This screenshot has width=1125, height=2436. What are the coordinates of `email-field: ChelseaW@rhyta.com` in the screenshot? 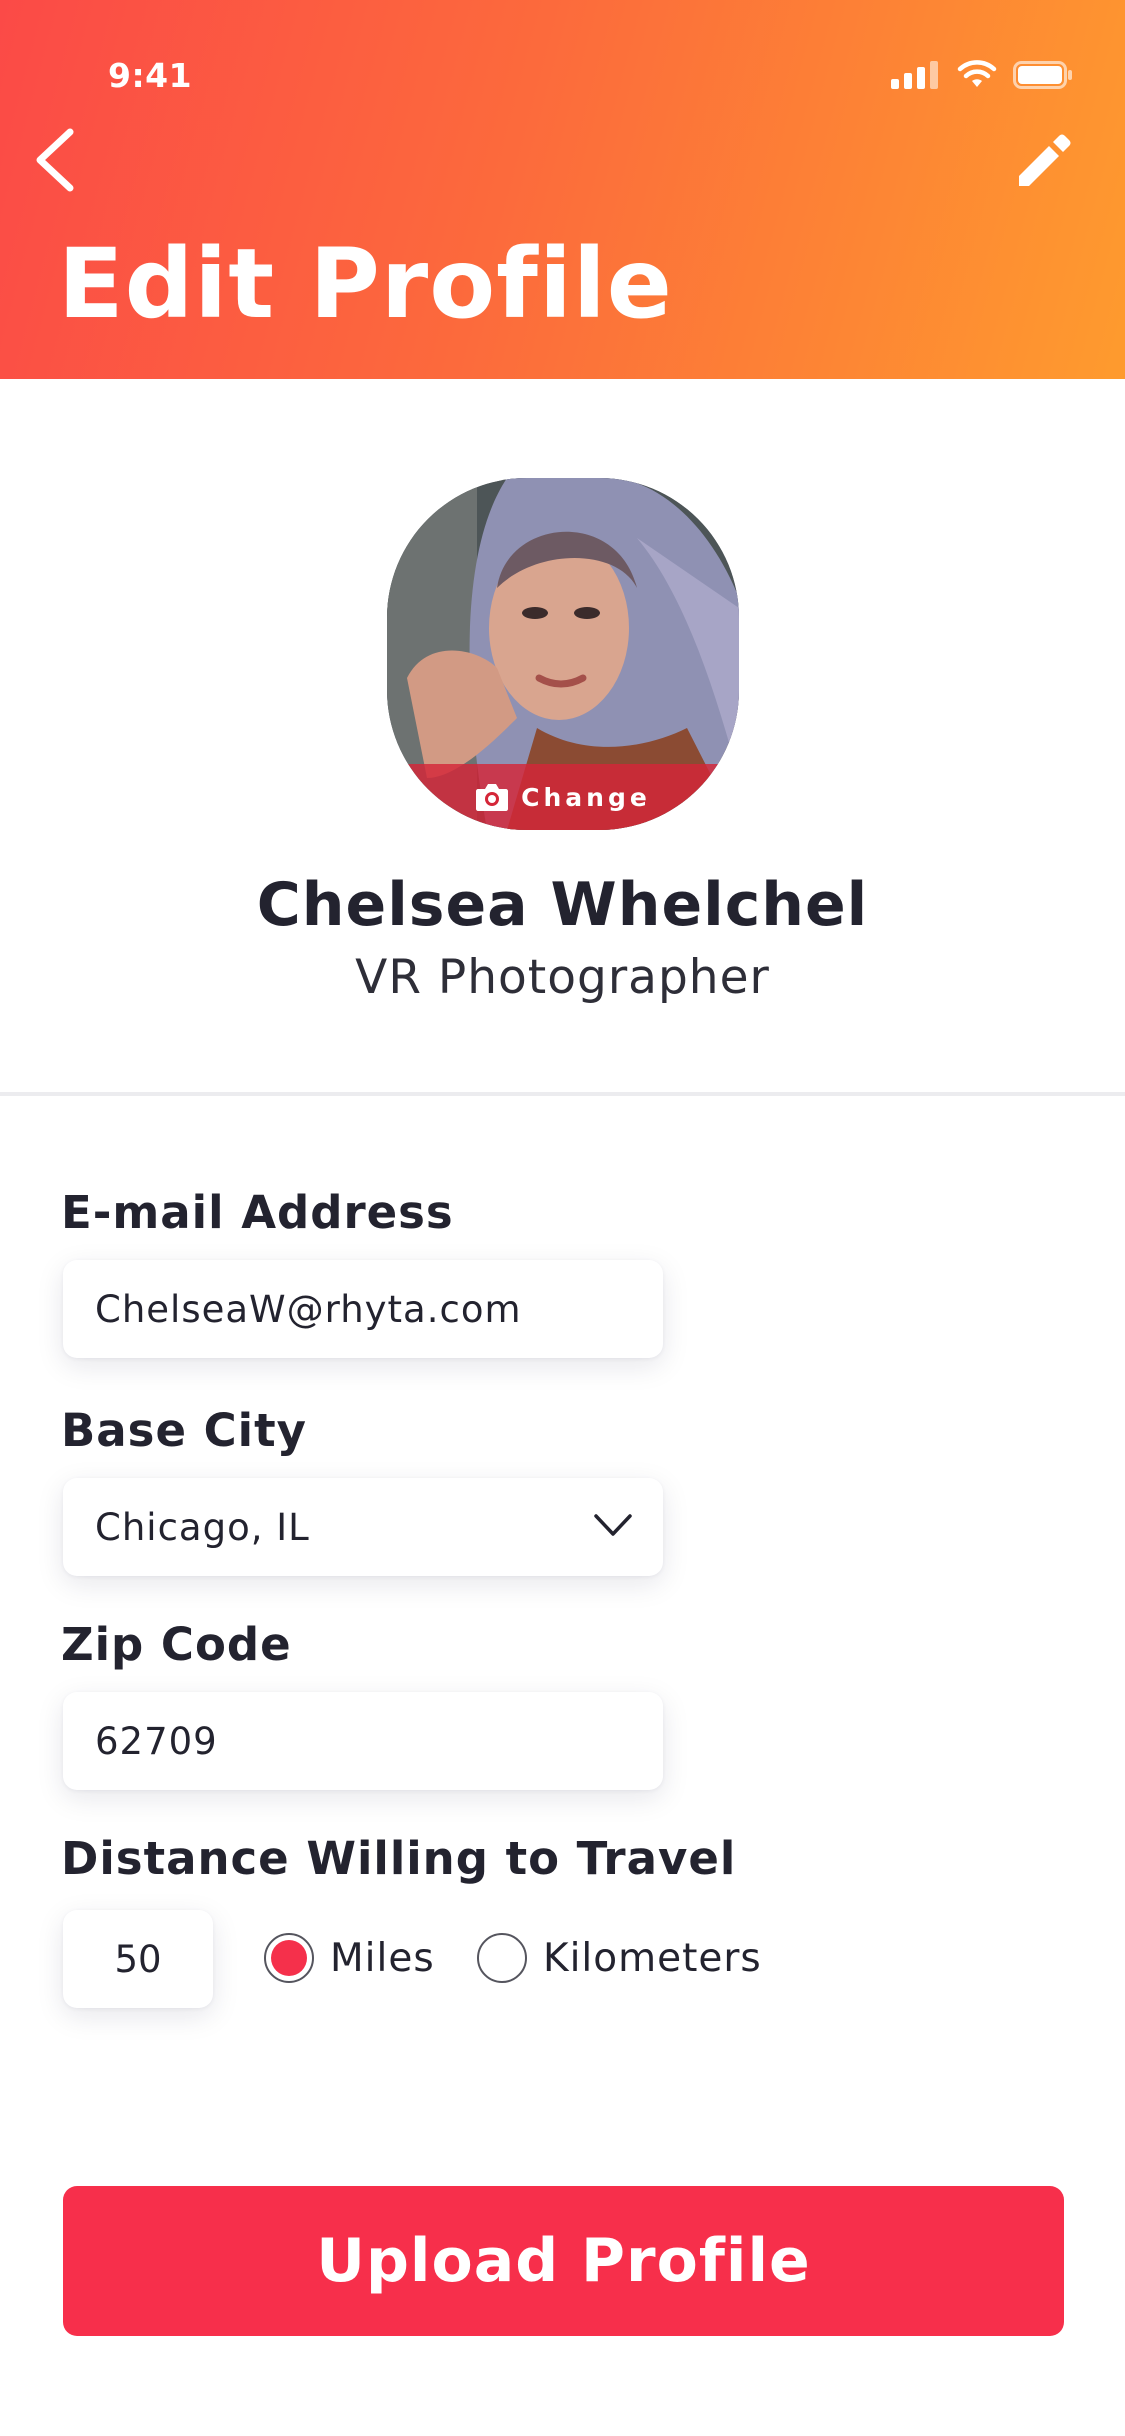 It's located at (363, 1309).